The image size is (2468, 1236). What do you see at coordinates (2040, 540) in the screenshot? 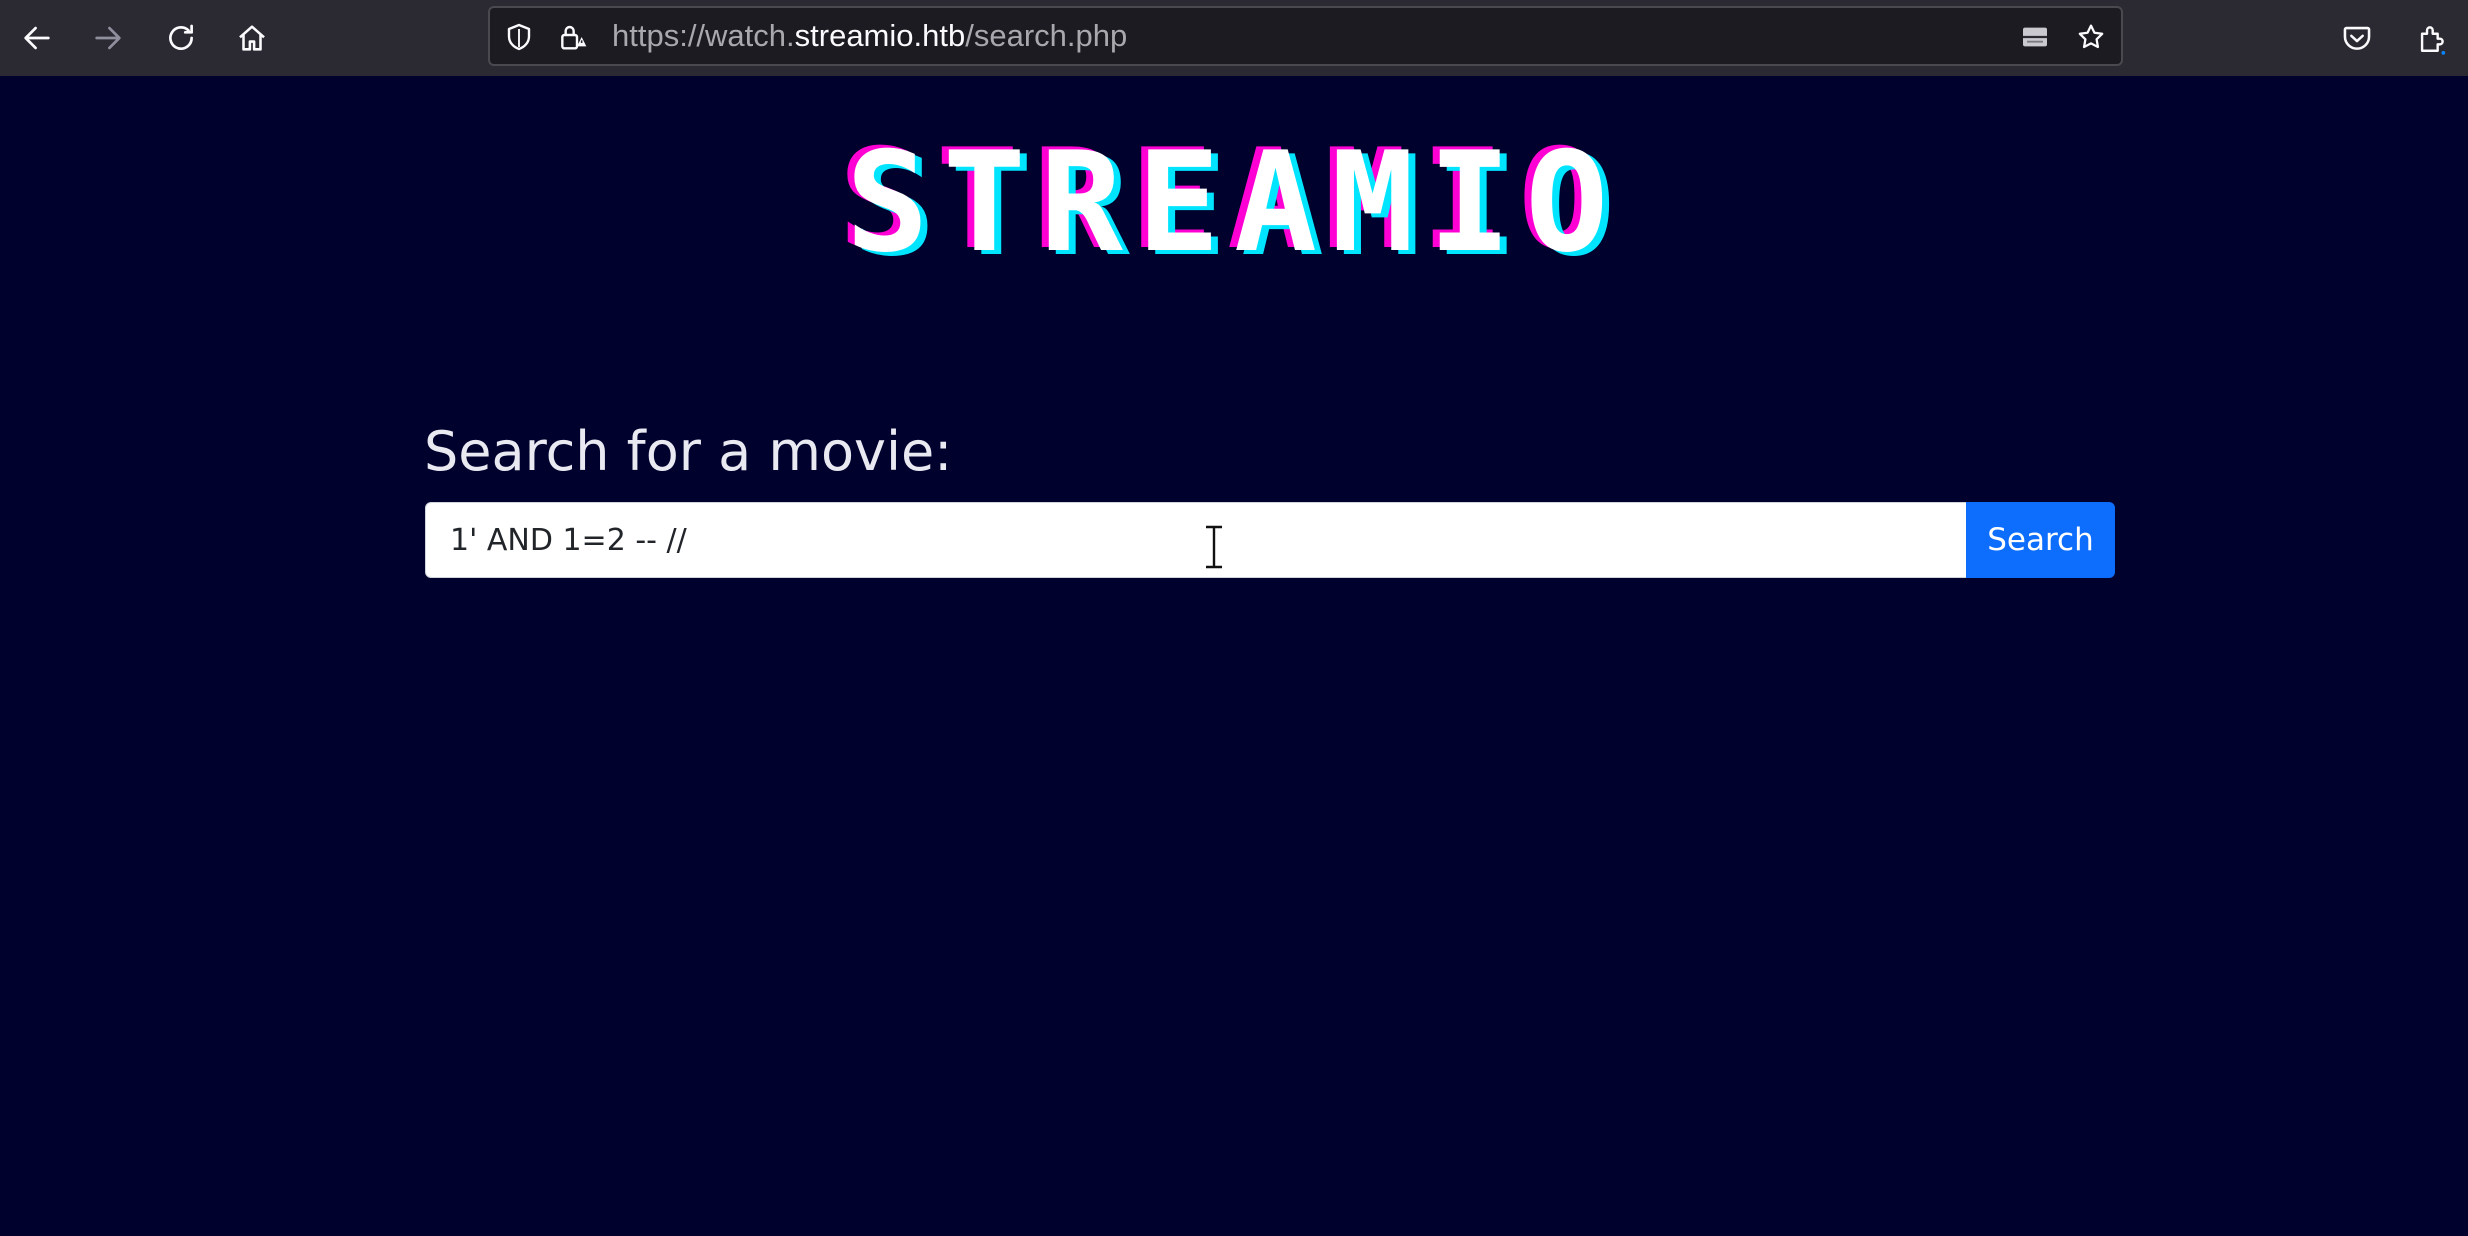
I see `search-button: Search` at bounding box center [2040, 540].